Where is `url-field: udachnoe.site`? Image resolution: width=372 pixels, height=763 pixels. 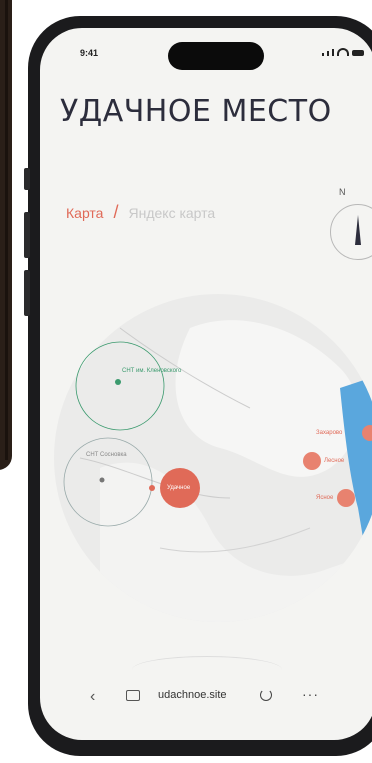
url-field: udachnoe.site is located at coordinates (192, 695).